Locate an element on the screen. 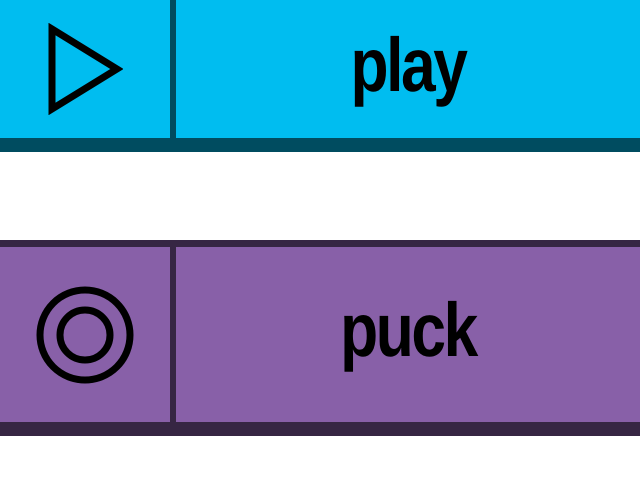 This screenshot has height=480, width=640. play-icon is located at coordinates (85, 69).